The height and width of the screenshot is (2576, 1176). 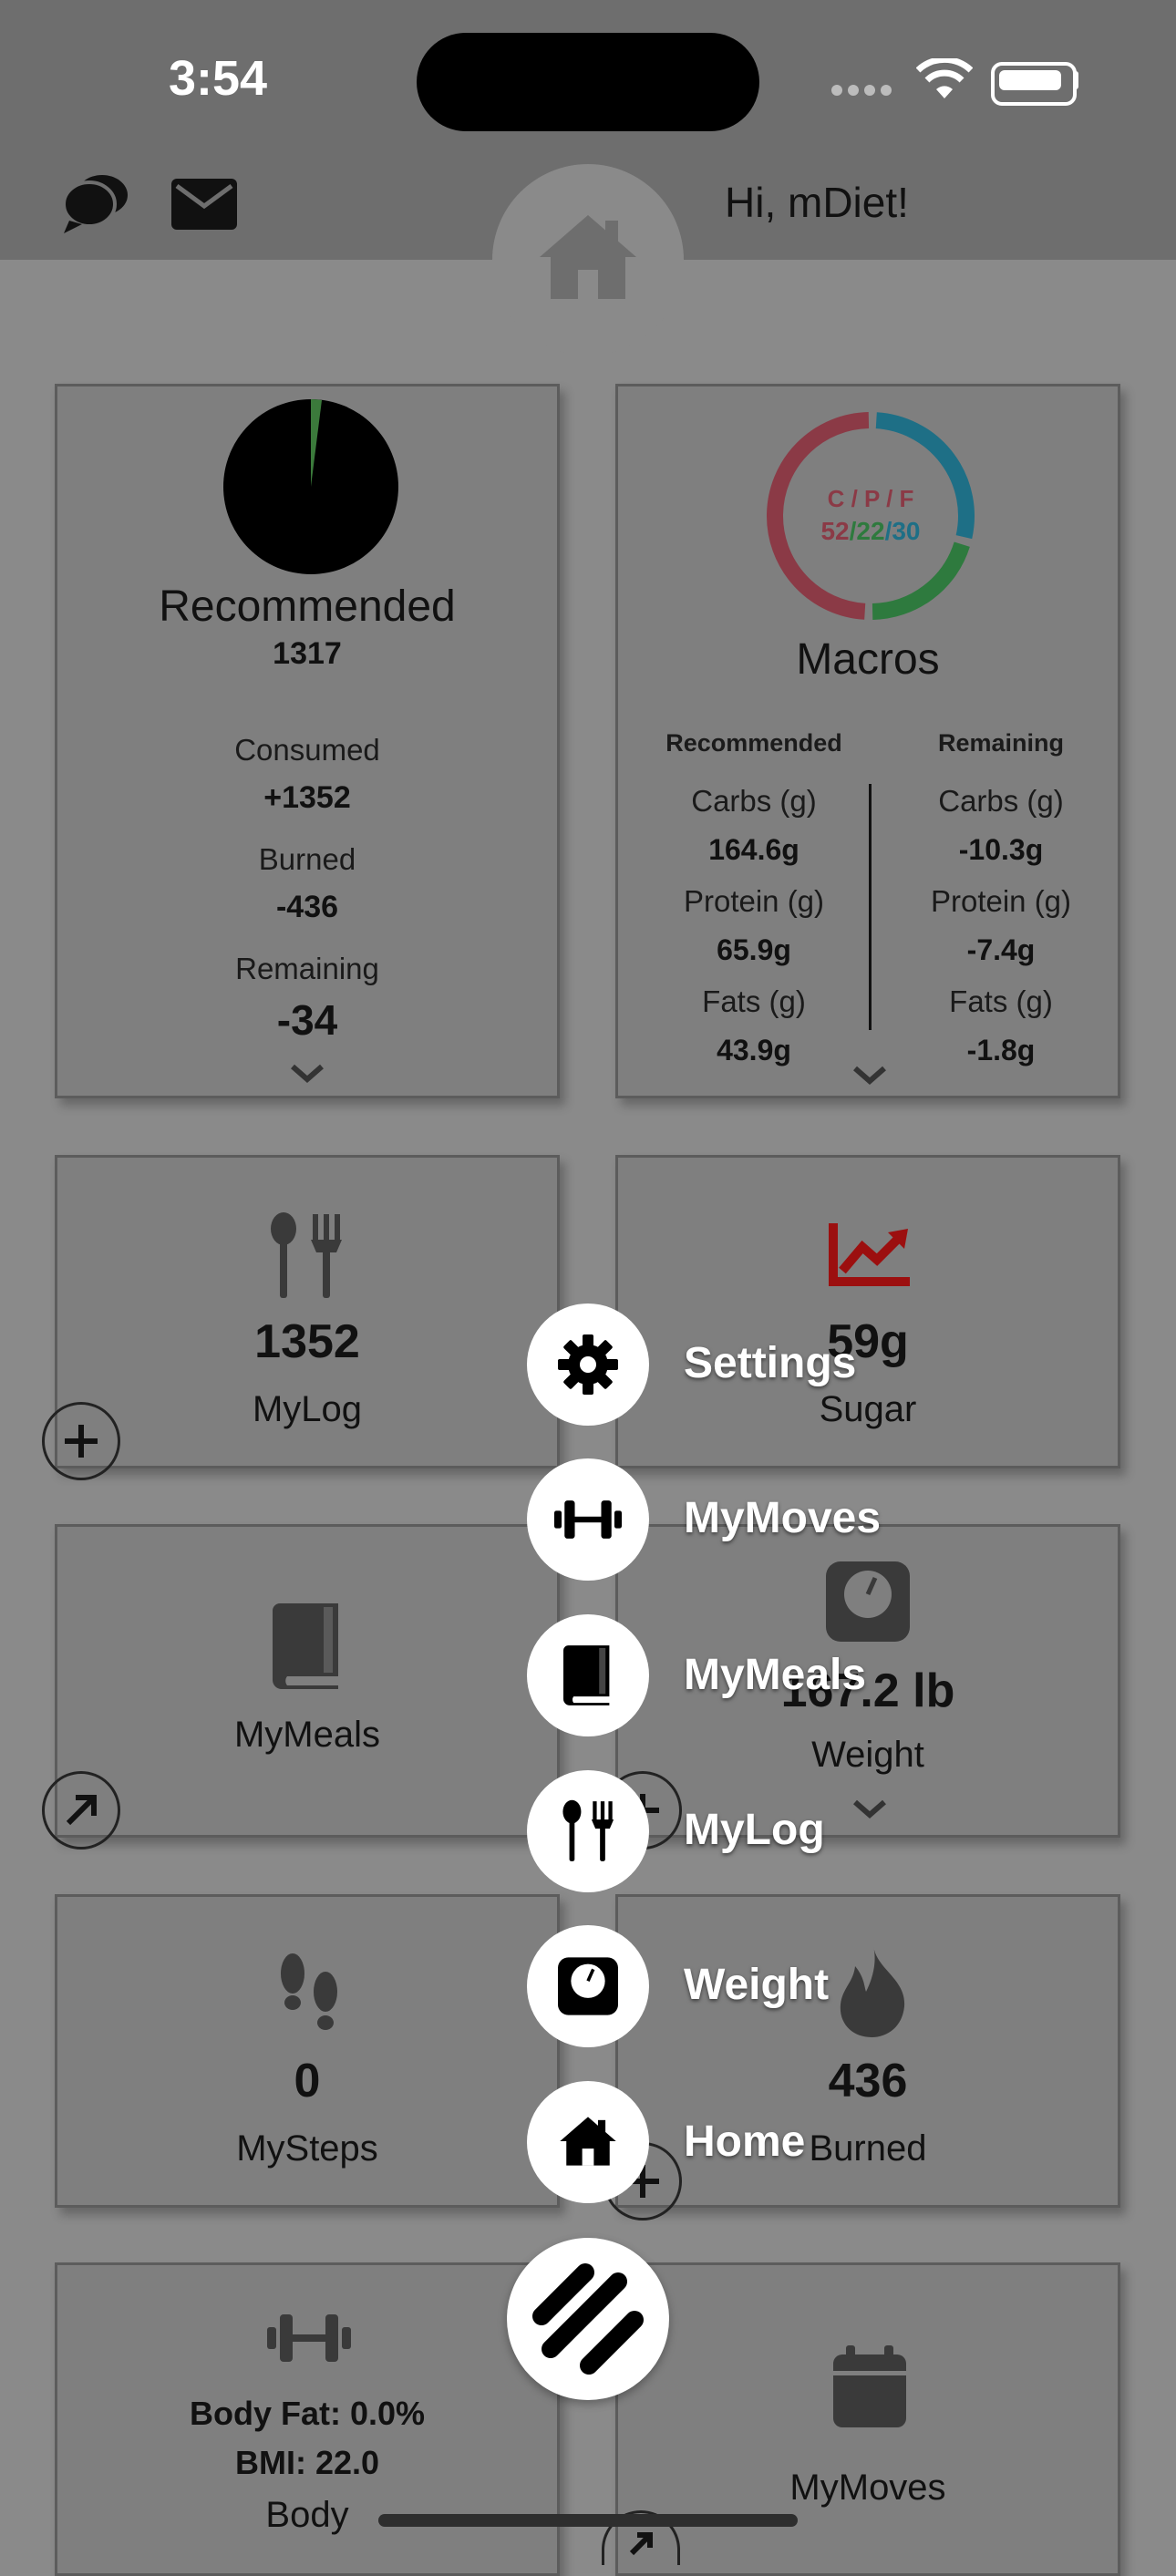 I want to click on rem-carbs-value: -10.3g, so click(x=1001, y=849).